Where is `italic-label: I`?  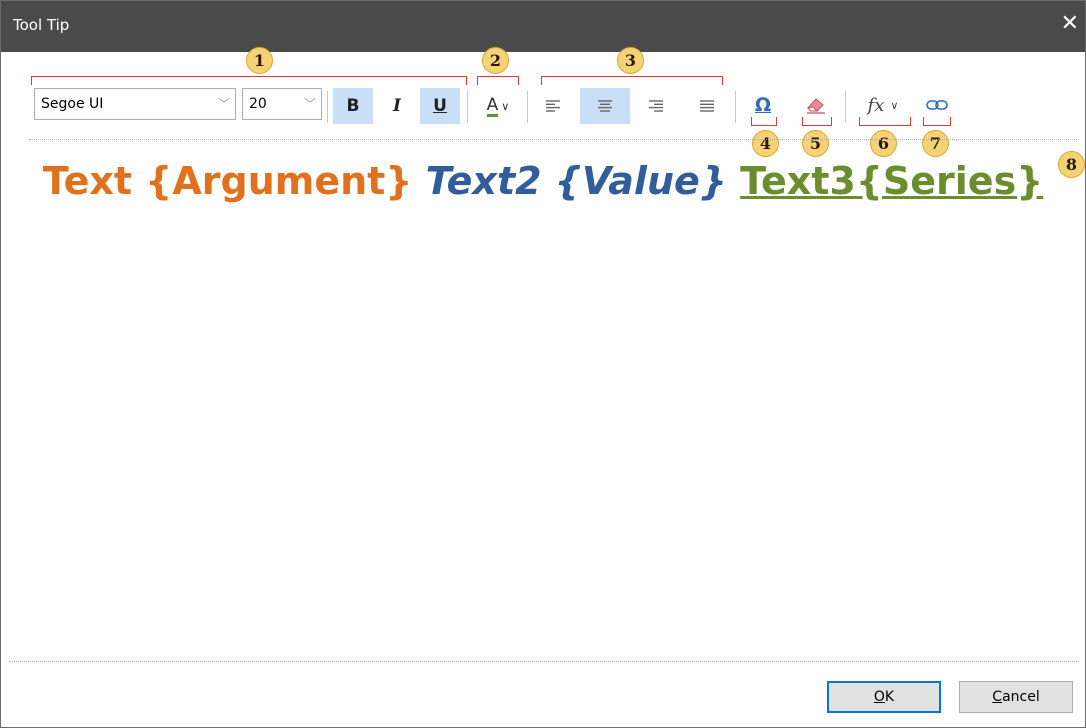
italic-label: I is located at coordinates (397, 106).